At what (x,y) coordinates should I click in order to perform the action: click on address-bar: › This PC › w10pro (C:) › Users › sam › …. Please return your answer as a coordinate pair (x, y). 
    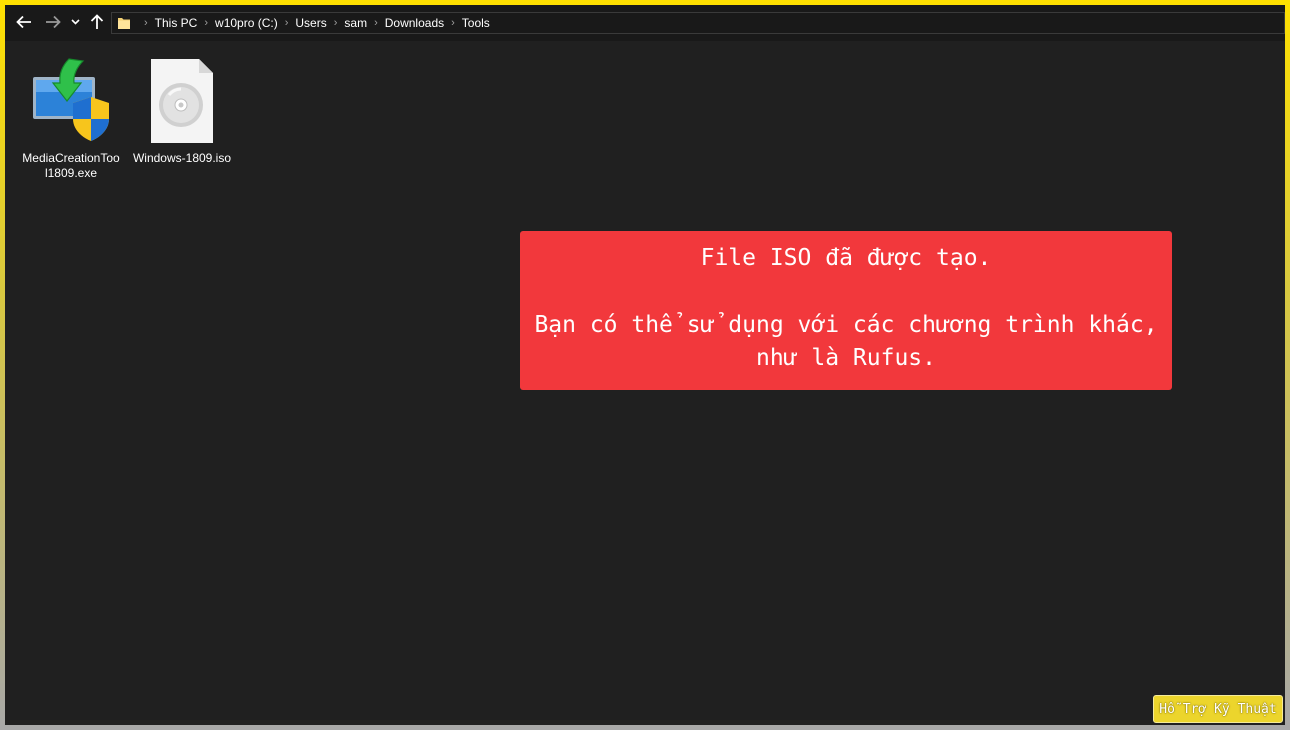
    Looking at the image, I should click on (698, 23).